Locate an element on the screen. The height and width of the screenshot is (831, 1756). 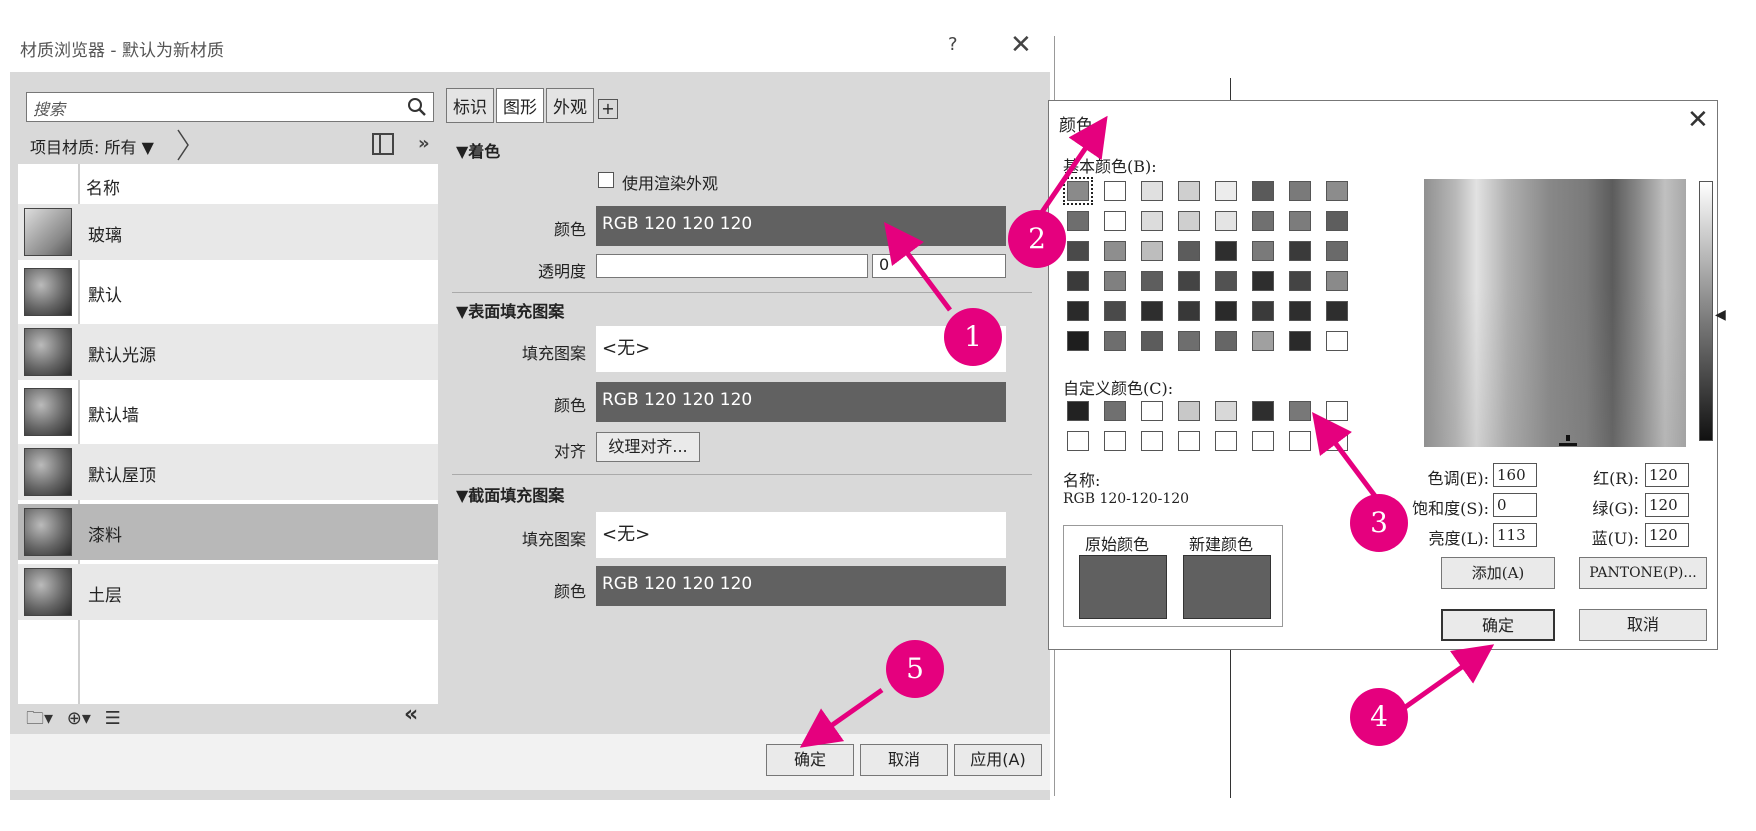
expand-panel-icon: » is located at coordinates (424, 143).